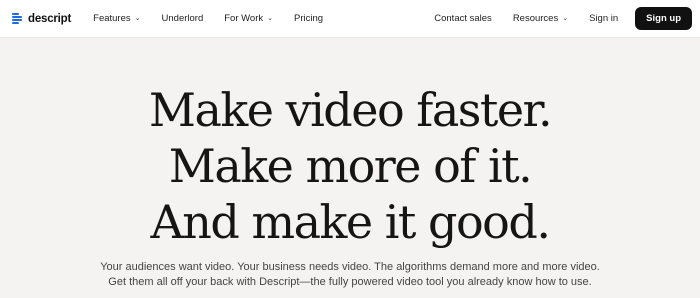 The width and height of the screenshot is (700, 298). I want to click on primary-nav: Features ⌄ Underlord For Work ⌄ Pricing, so click(218, 18).